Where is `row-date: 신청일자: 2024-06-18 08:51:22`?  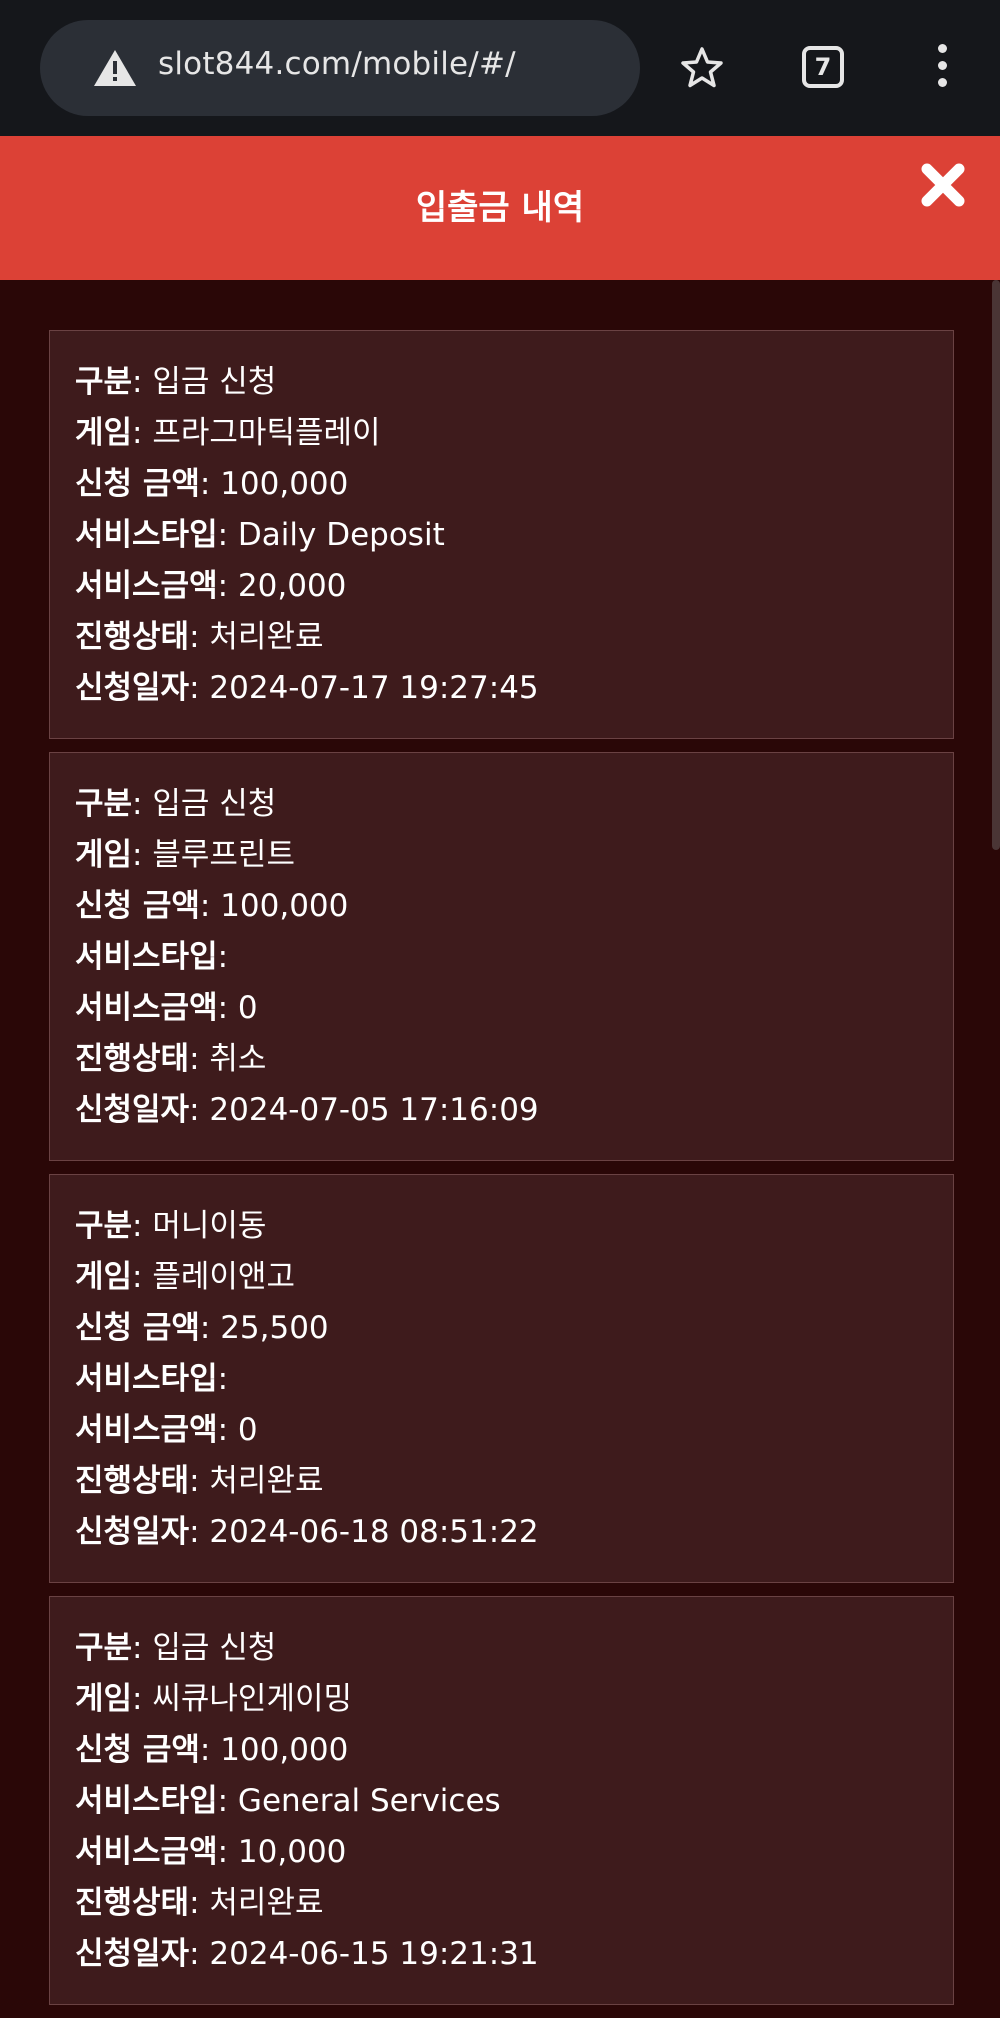
row-date: 신청일자: 2024-06-18 08:51:22 is located at coordinates (307, 1532).